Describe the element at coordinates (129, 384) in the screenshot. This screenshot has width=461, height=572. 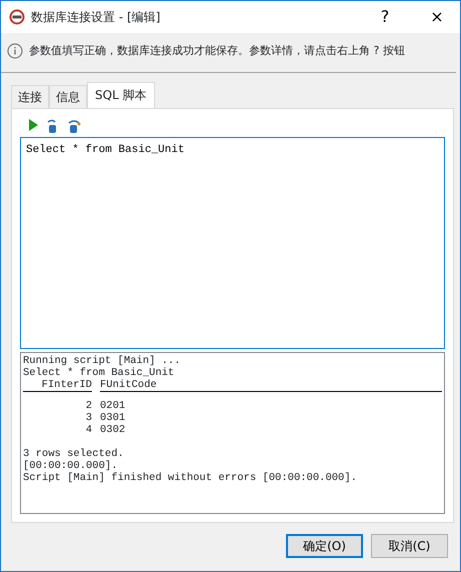
I see `column-header: FUnitCode` at that location.